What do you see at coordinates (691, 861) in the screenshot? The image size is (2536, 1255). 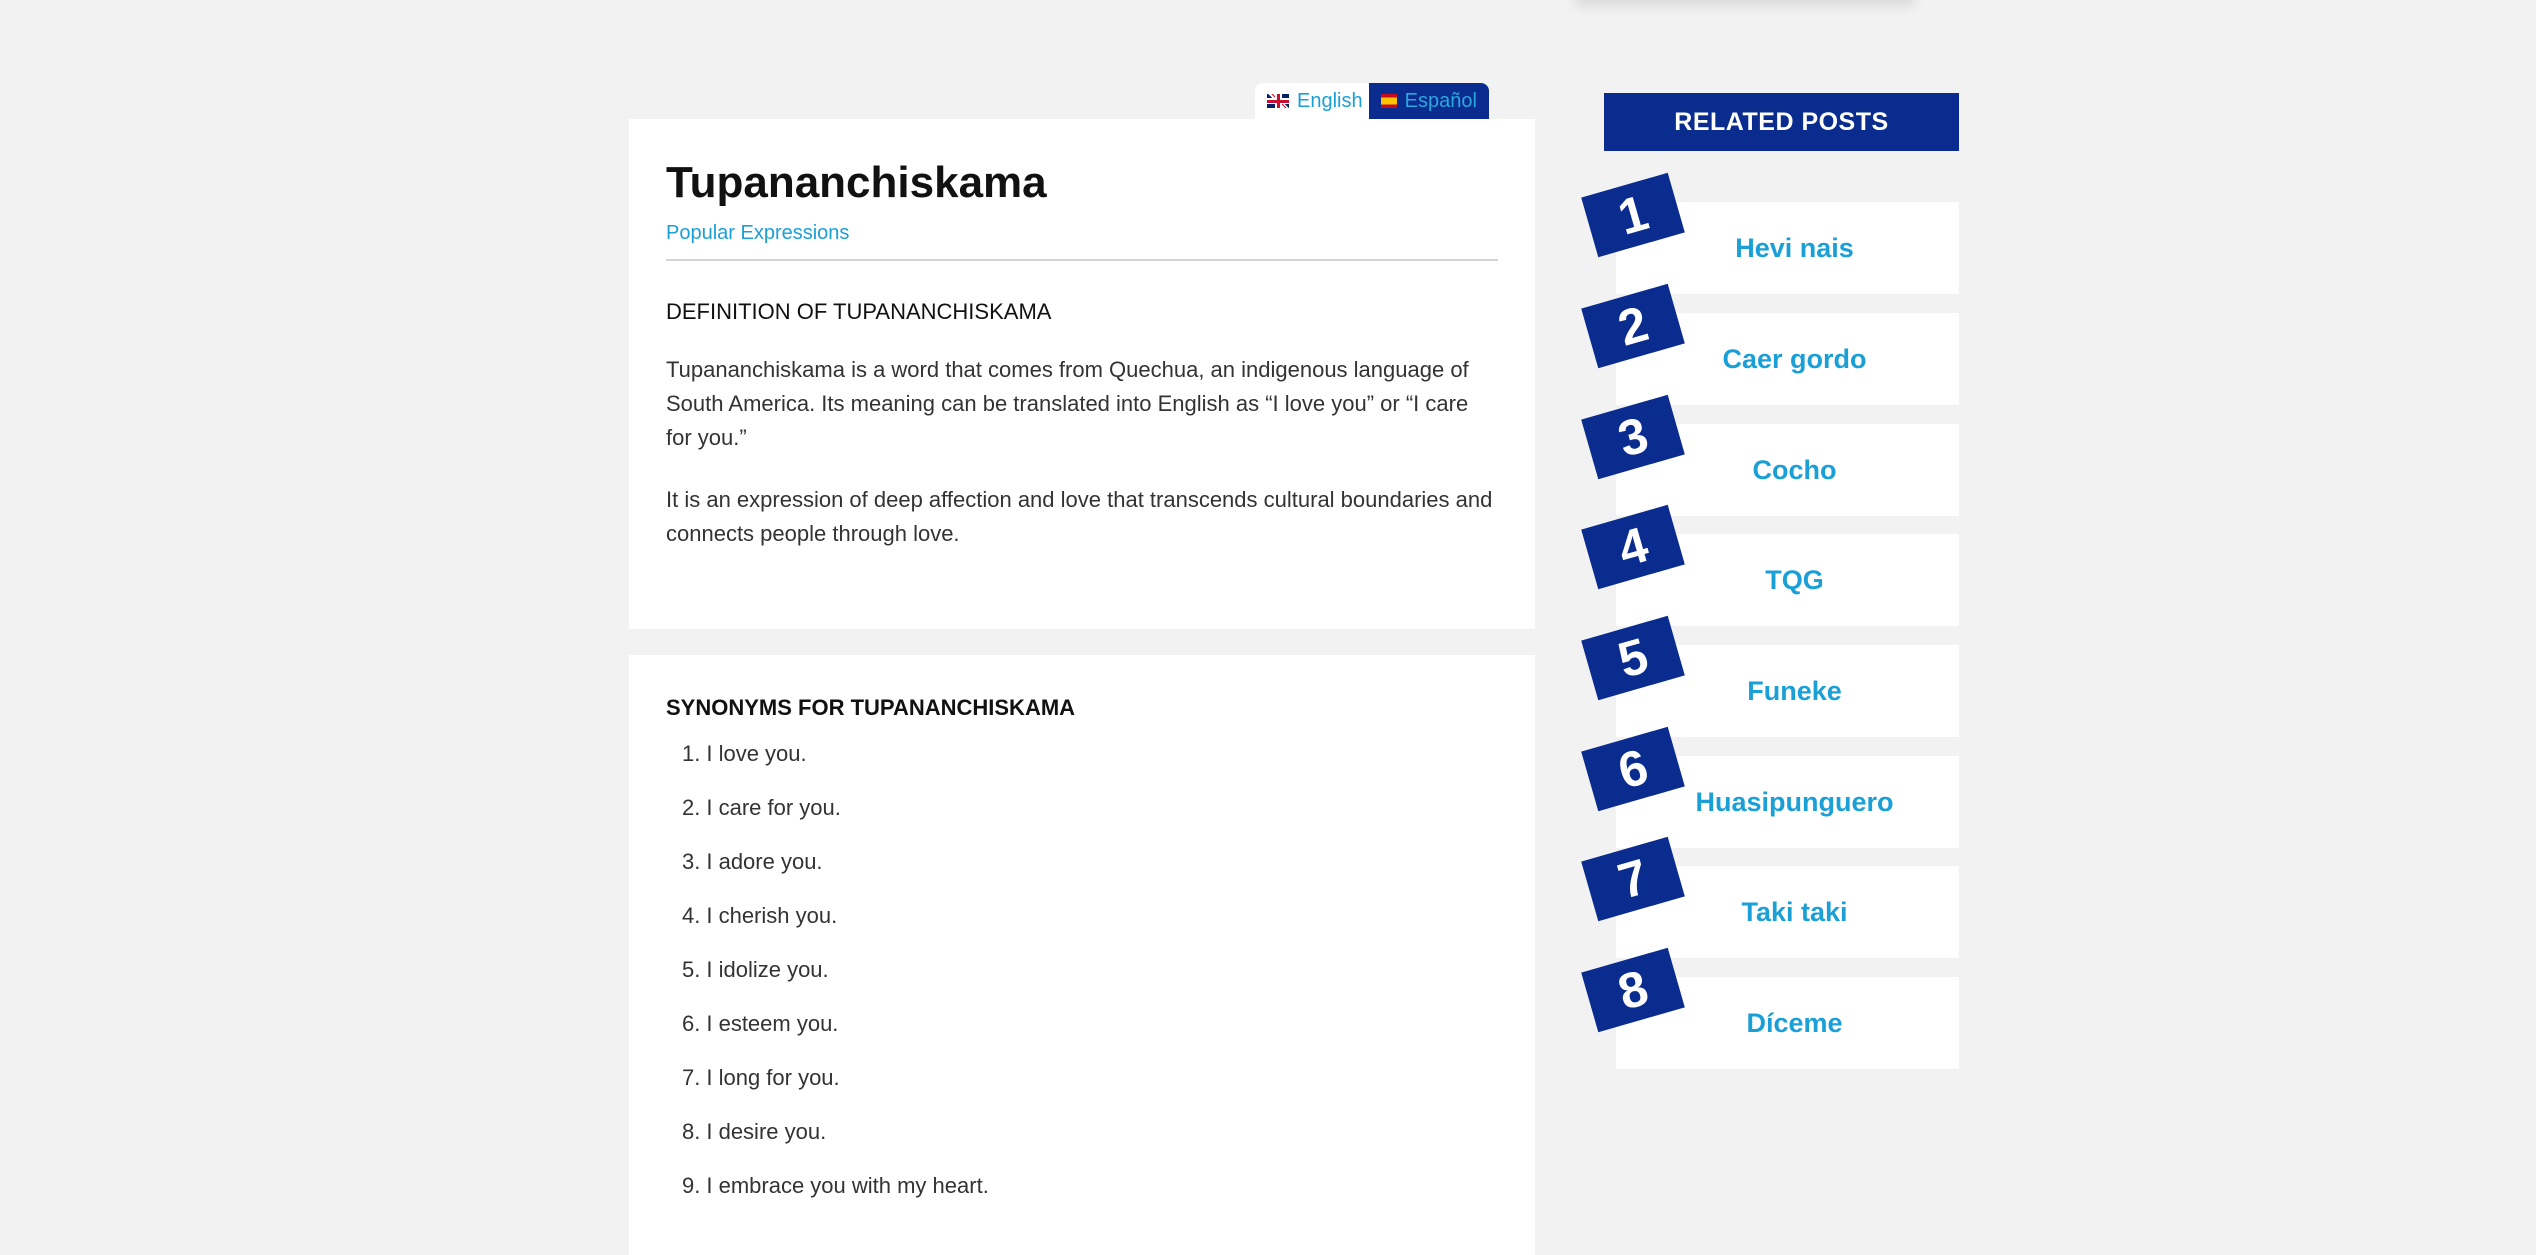 I see `list-item-number: 3.` at bounding box center [691, 861].